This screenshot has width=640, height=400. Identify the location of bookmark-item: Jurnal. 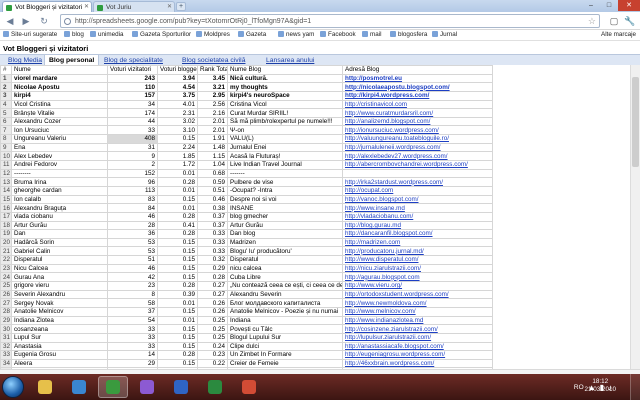
(444, 34).